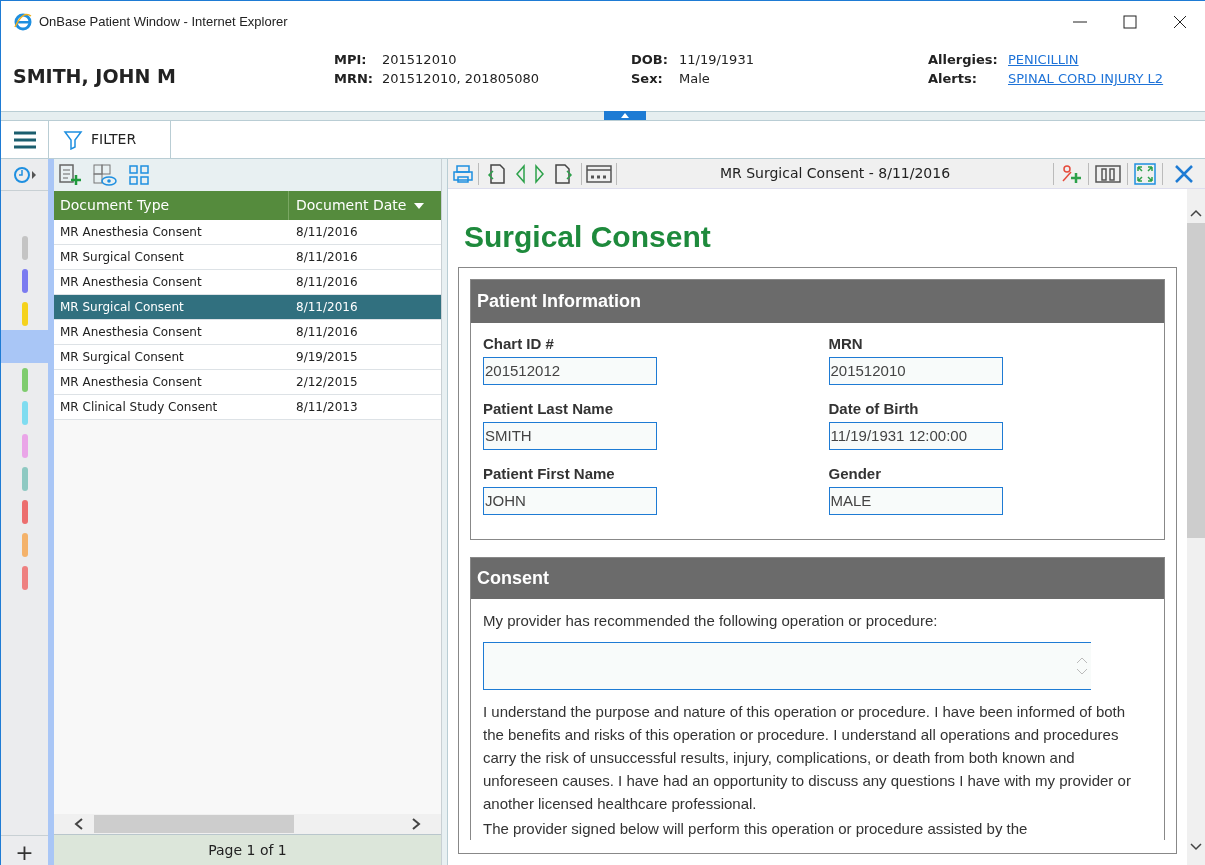  I want to click on history-icon, so click(24, 174).